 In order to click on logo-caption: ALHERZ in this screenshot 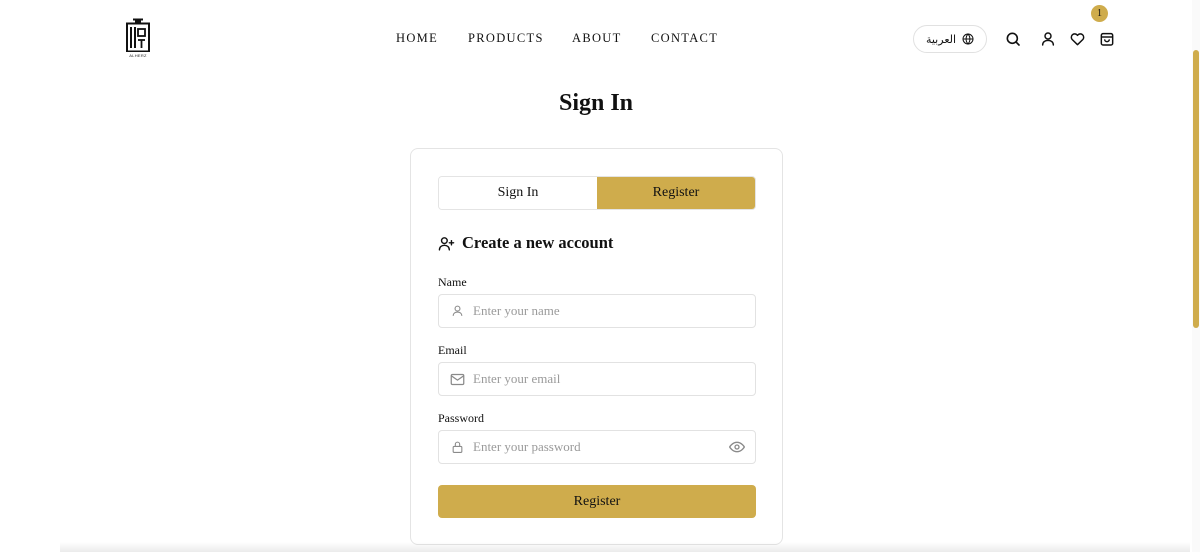, I will do `click(138, 55)`.